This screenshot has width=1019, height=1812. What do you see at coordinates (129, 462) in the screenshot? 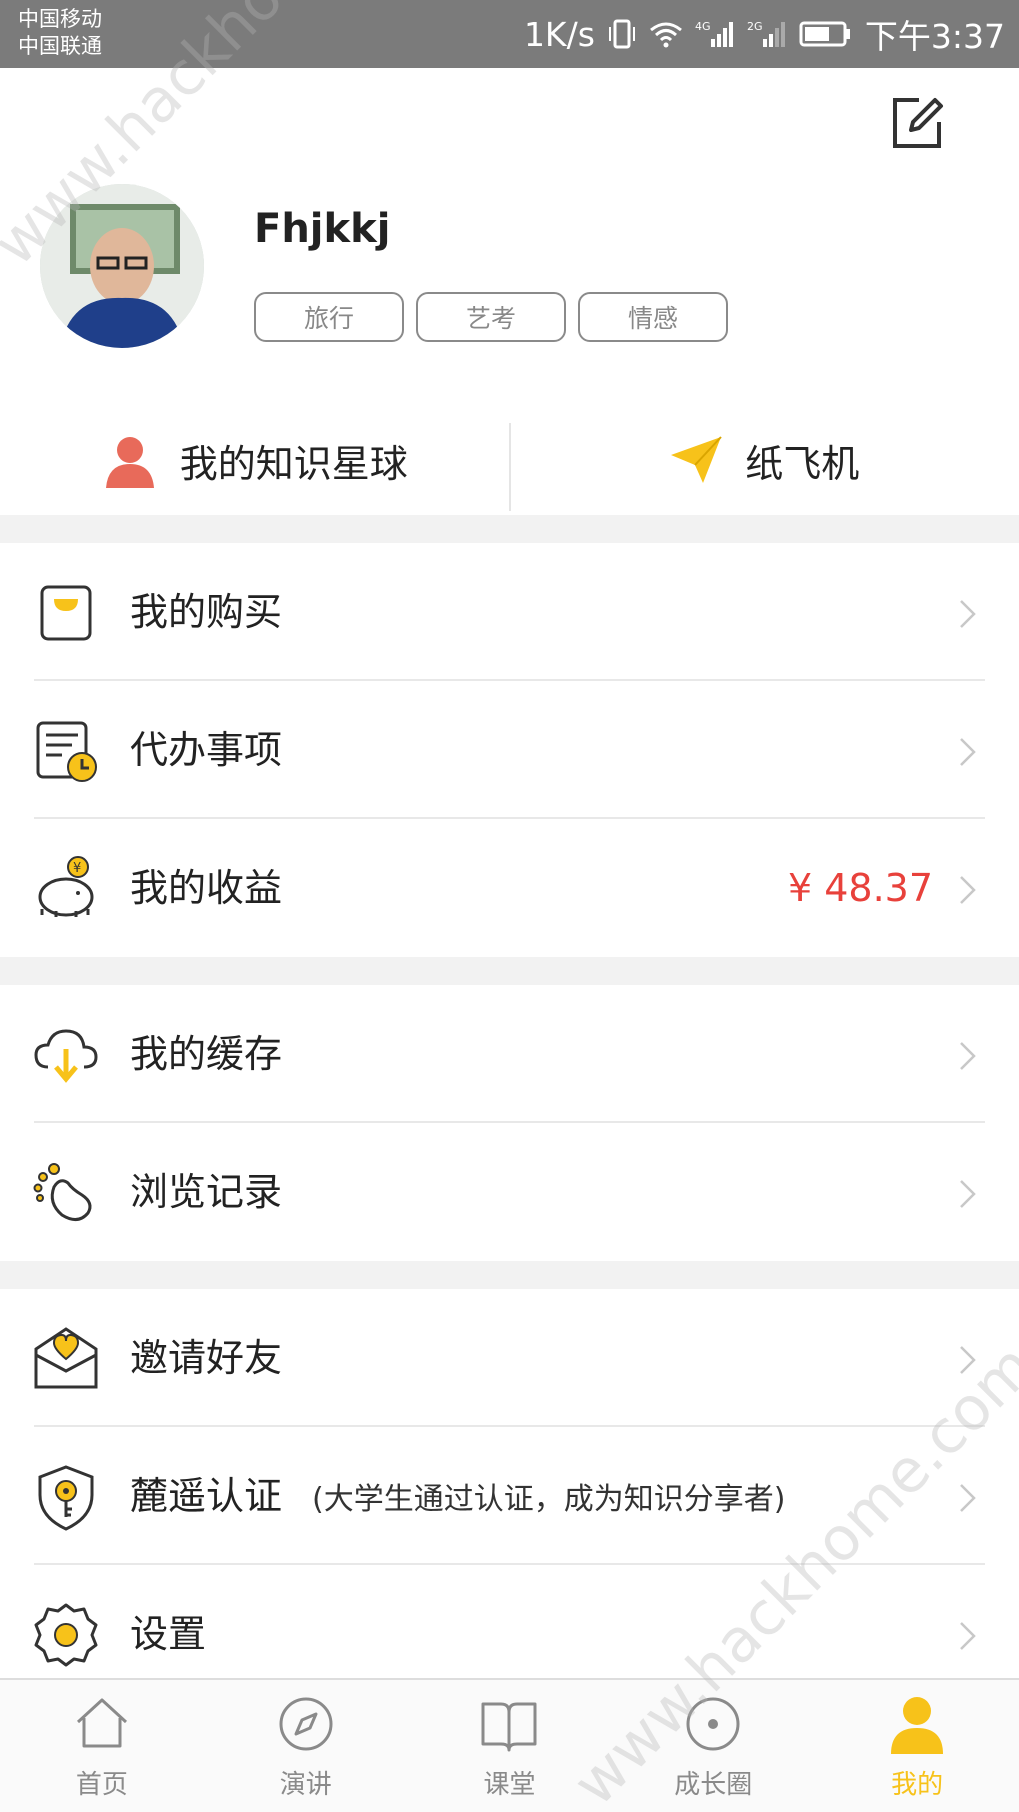
I see `person-icon` at bounding box center [129, 462].